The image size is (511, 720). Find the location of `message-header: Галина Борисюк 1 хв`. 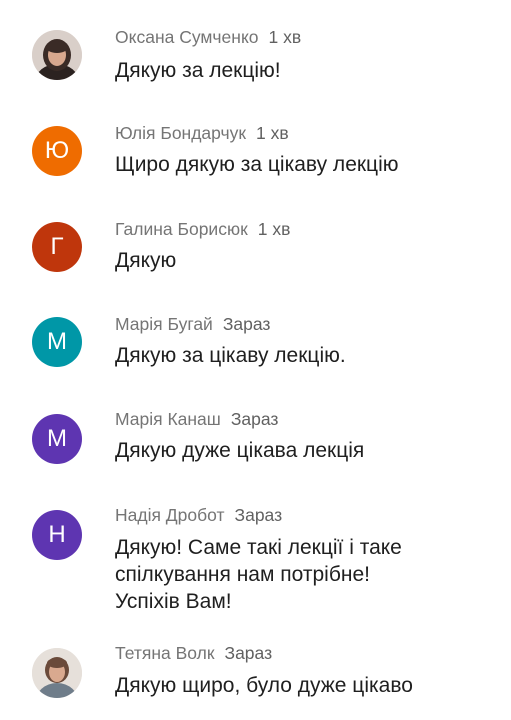

message-header: Галина Борисюк 1 хв is located at coordinates (202, 229).